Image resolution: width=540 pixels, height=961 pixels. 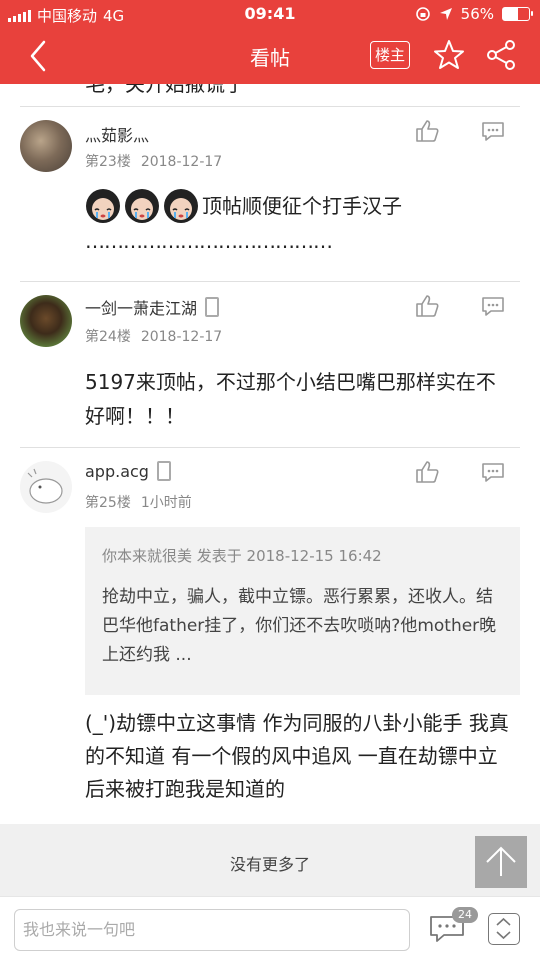 I want to click on header: 中国移动 4G 09:41 56% 看帖 楼主, so click(x=270, y=42).